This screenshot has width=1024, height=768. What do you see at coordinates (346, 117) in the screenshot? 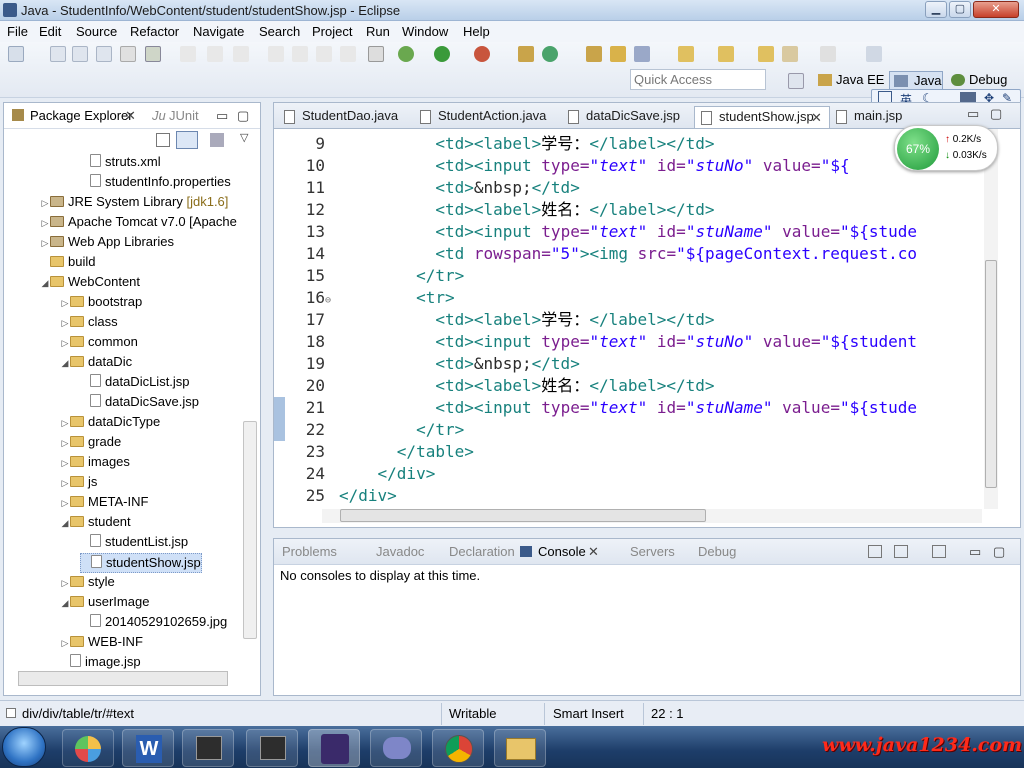
I see `tab-studentdao-java: StudentDao.java` at bounding box center [346, 117].